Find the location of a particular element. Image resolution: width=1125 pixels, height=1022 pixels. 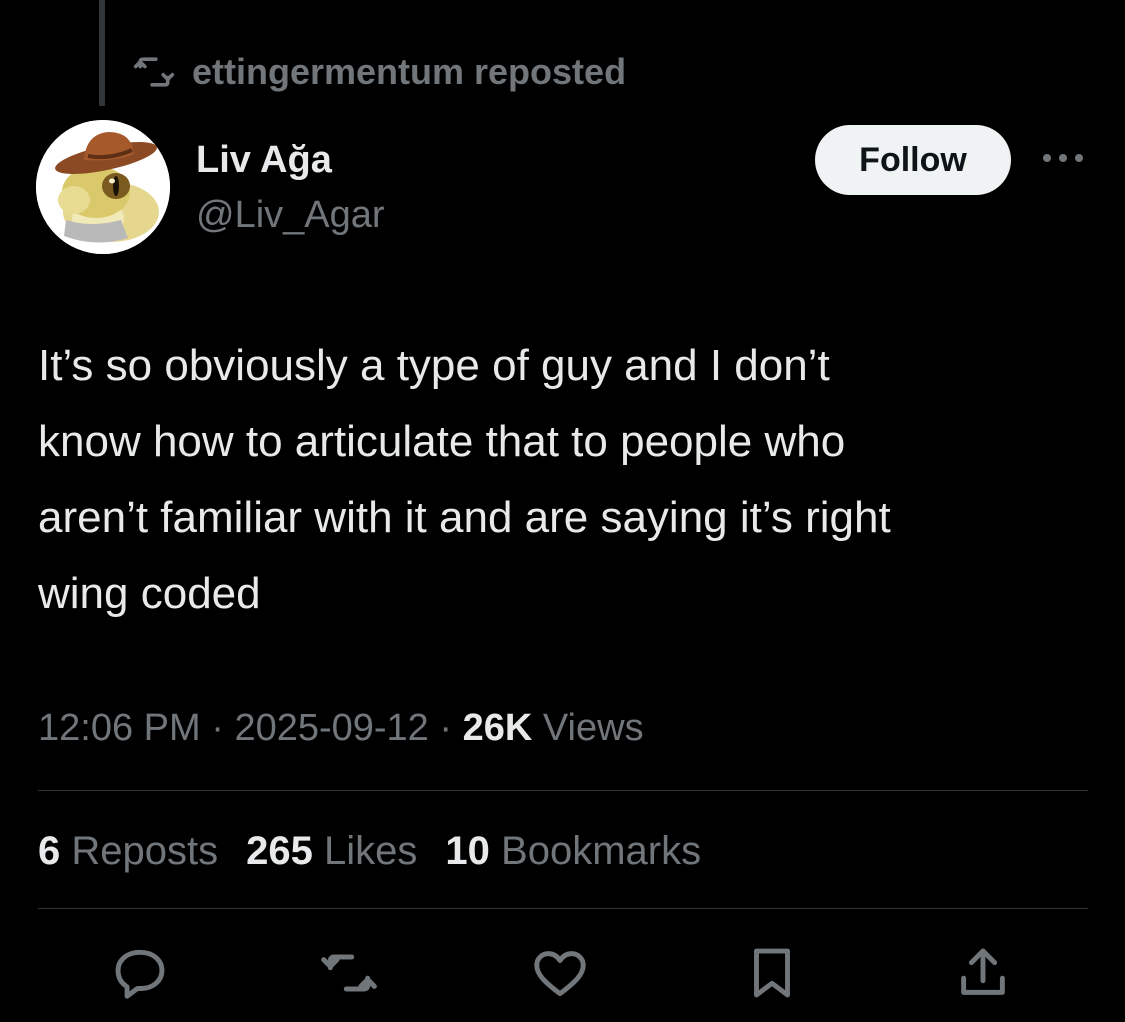

bookmarks-stat: 10 Bookmarks is located at coordinates (573, 851).